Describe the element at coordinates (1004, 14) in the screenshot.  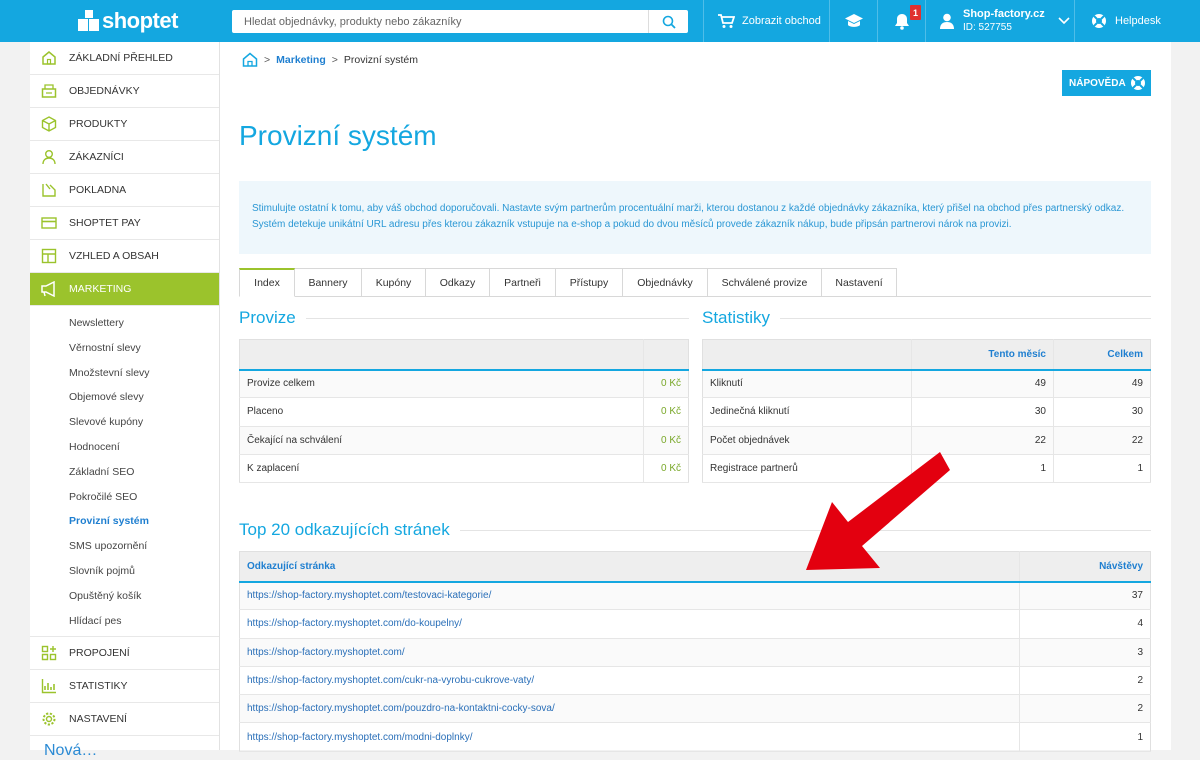
I see `user-name: Shop-factory.cz` at that location.